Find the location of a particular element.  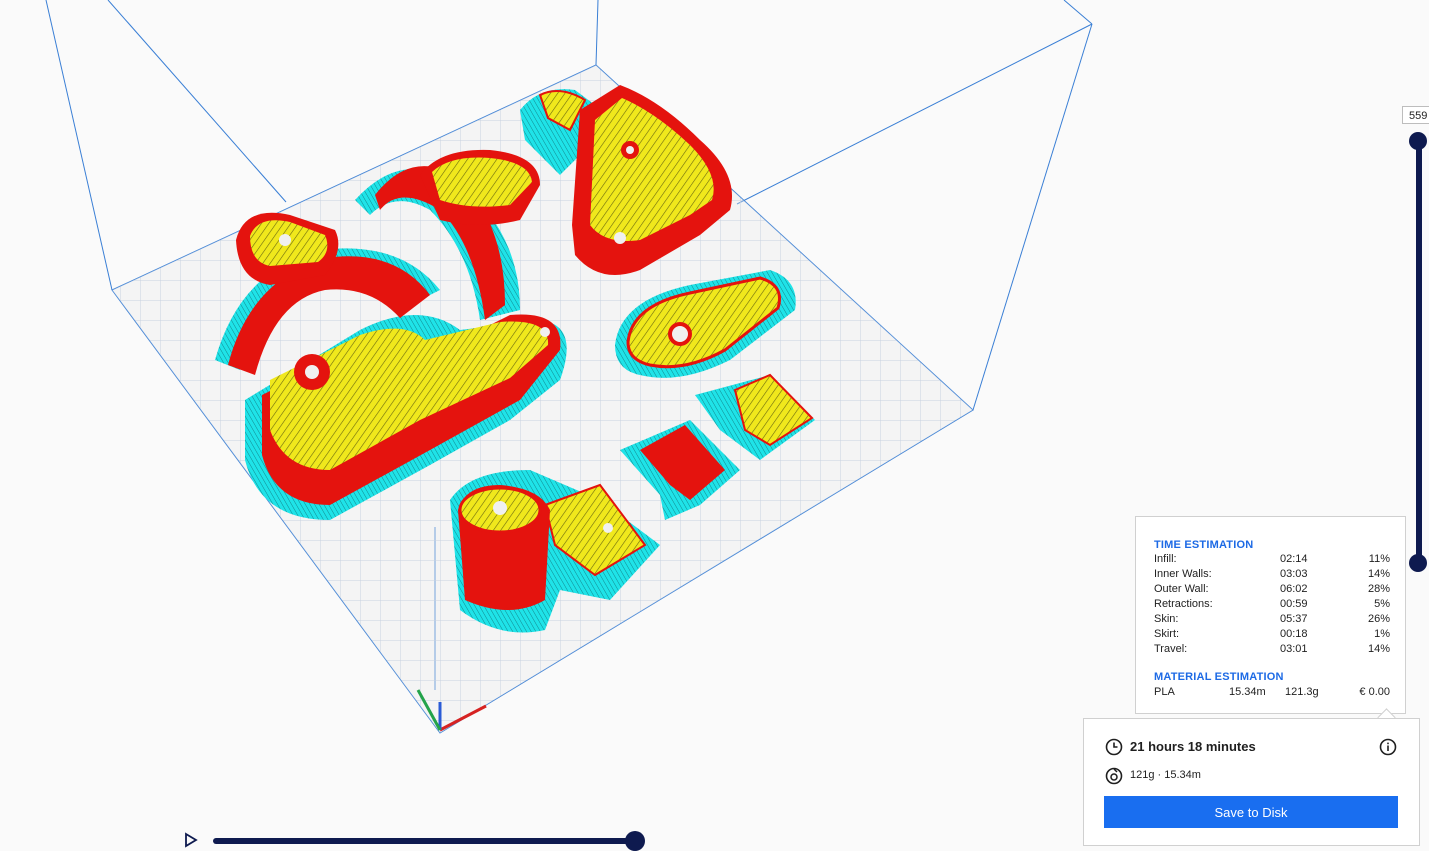

time-row-percent: 26% is located at coordinates (1378, 619).